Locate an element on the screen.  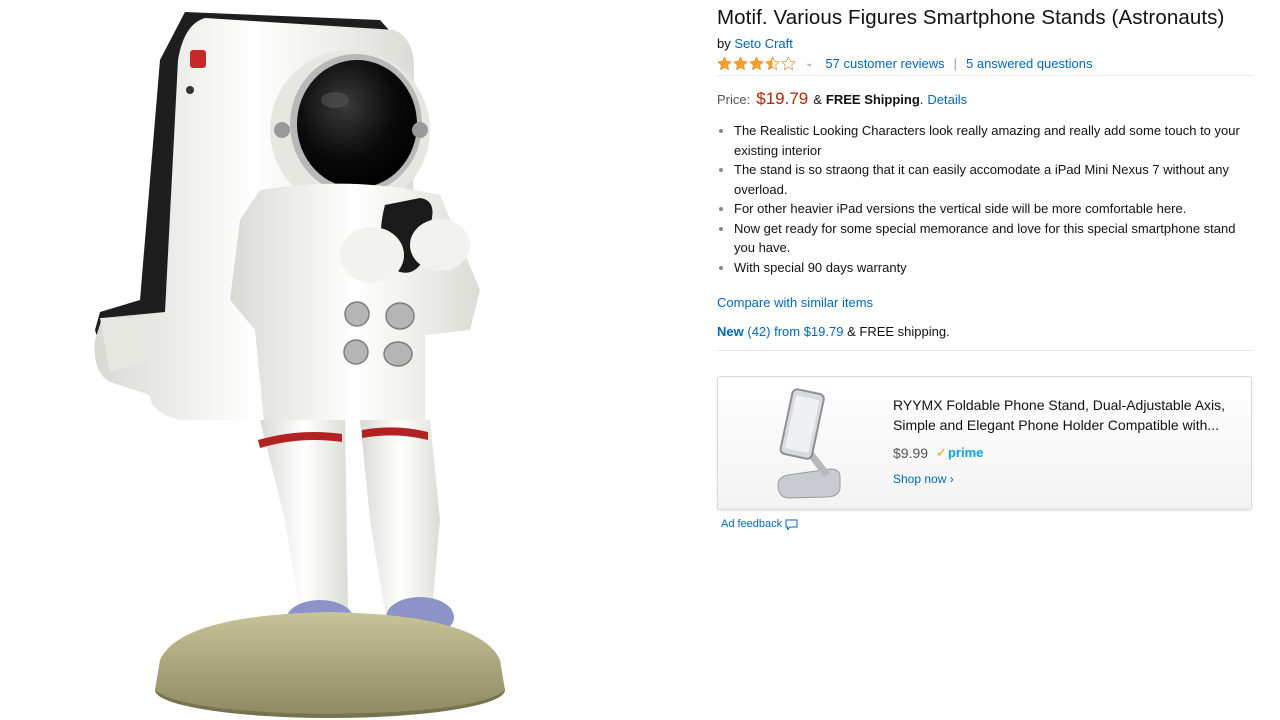
ad-price-row: $9.99 ✓prime is located at coordinates (1063, 453).